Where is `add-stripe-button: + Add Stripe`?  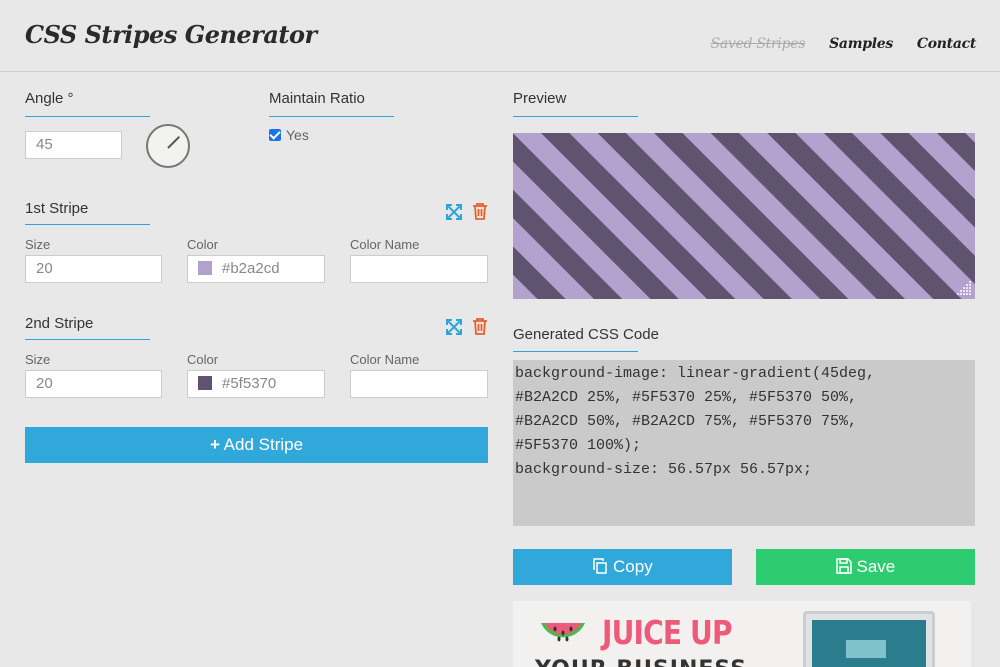 add-stripe-button: + Add Stripe is located at coordinates (256, 445).